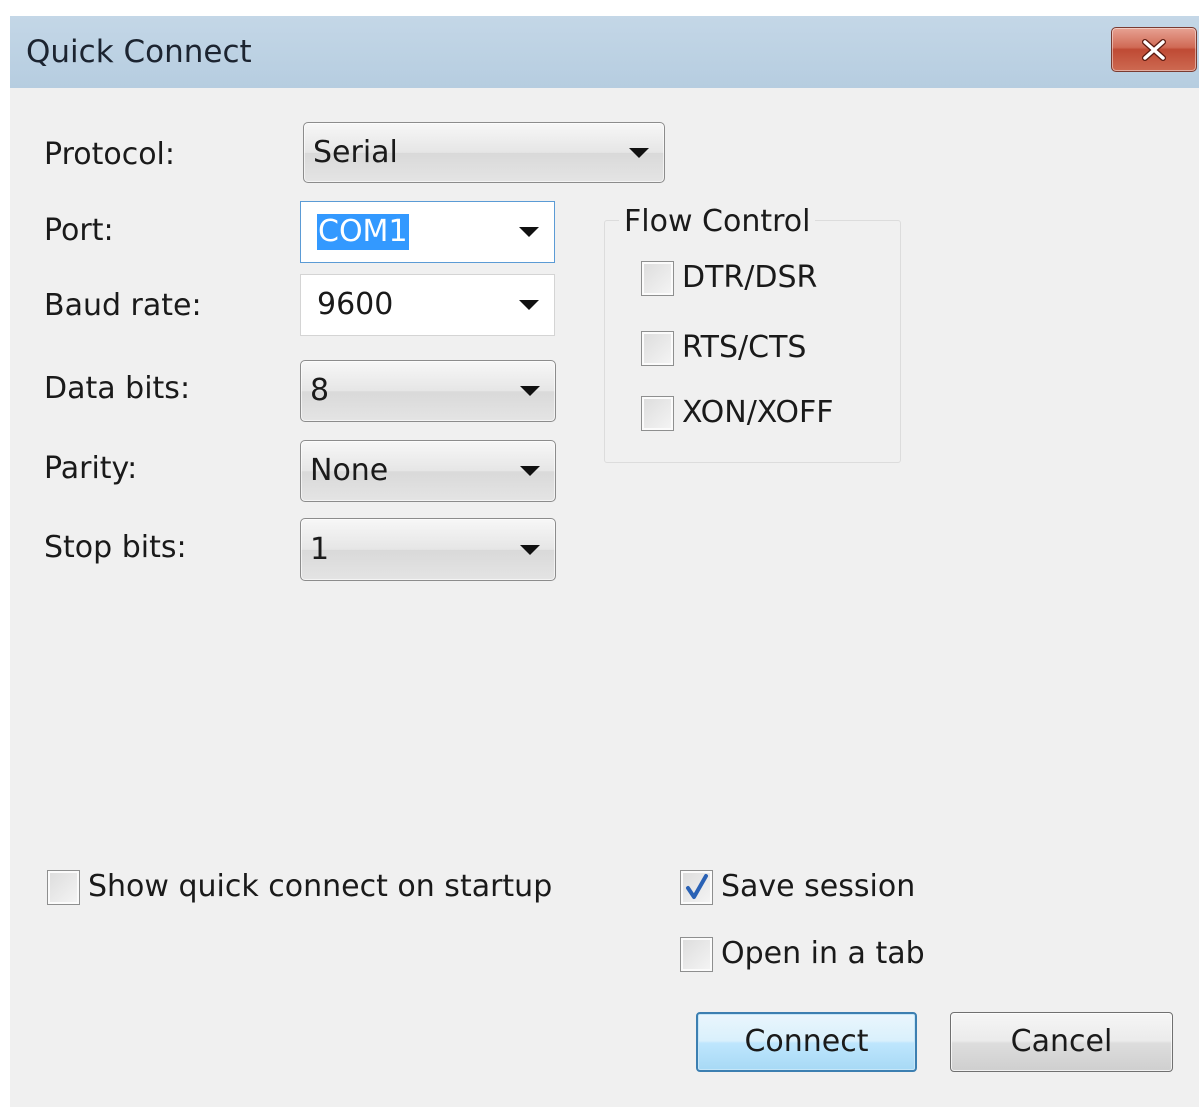 Image resolution: width=1199 pixels, height=1107 pixels. I want to click on data-bits-dropdown: 8, so click(428, 391).